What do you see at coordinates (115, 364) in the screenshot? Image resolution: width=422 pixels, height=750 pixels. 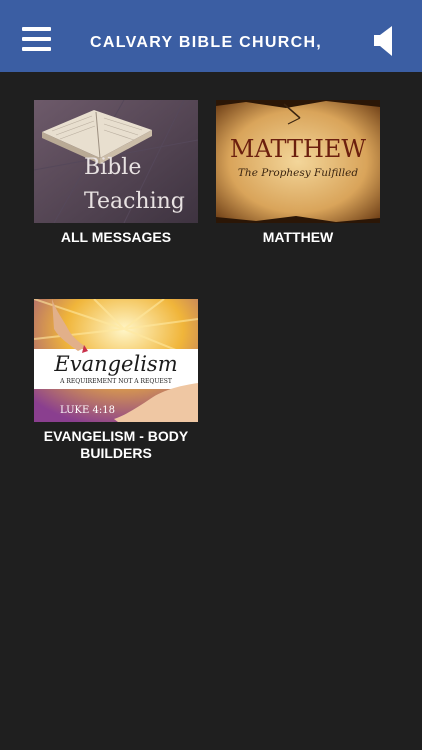 I see `thumb-text: Evangelism` at bounding box center [115, 364].